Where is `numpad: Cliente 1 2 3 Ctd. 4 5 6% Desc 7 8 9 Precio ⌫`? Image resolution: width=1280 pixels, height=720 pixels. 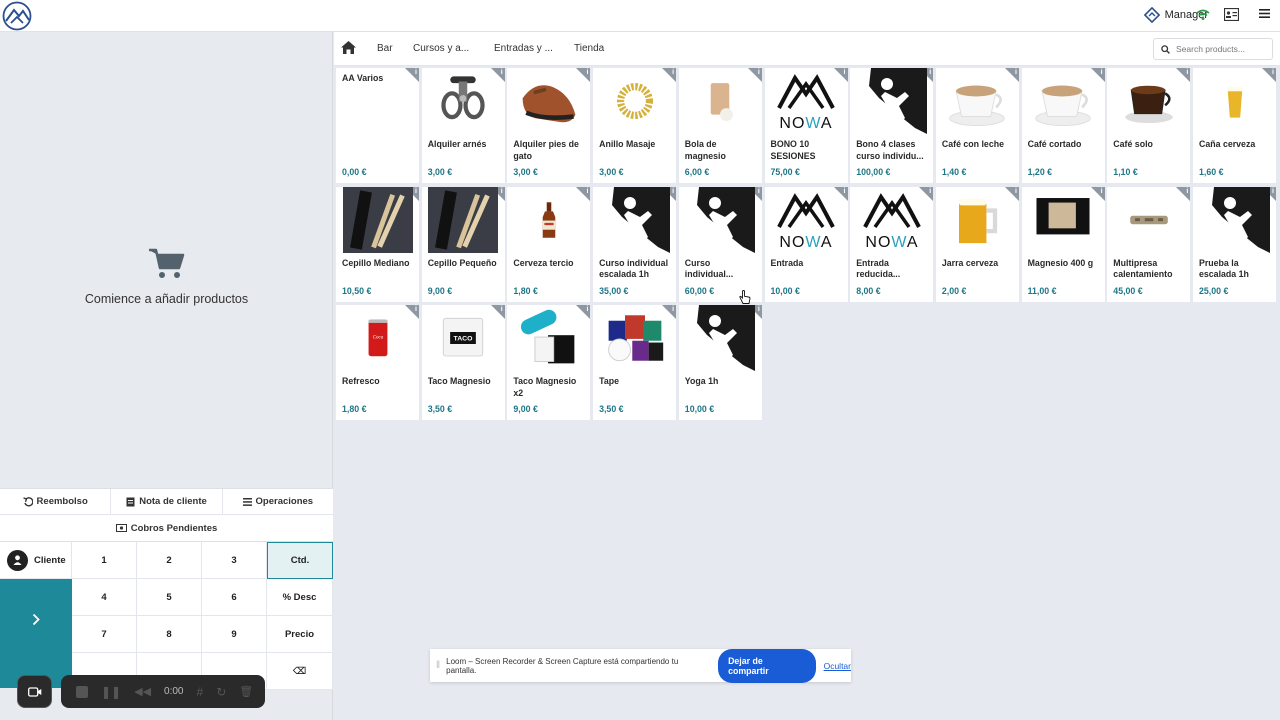 numpad: Cliente 1 2 3 Ctd. 4 5 6% Desc 7 8 9 Precio ⌫ is located at coordinates (166, 616).